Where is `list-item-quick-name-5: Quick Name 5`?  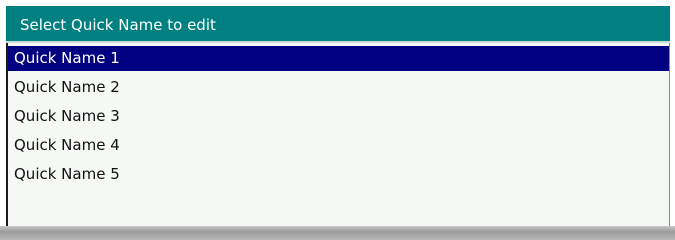
list-item-quick-name-5: Quick Name 5 is located at coordinates (338, 174).